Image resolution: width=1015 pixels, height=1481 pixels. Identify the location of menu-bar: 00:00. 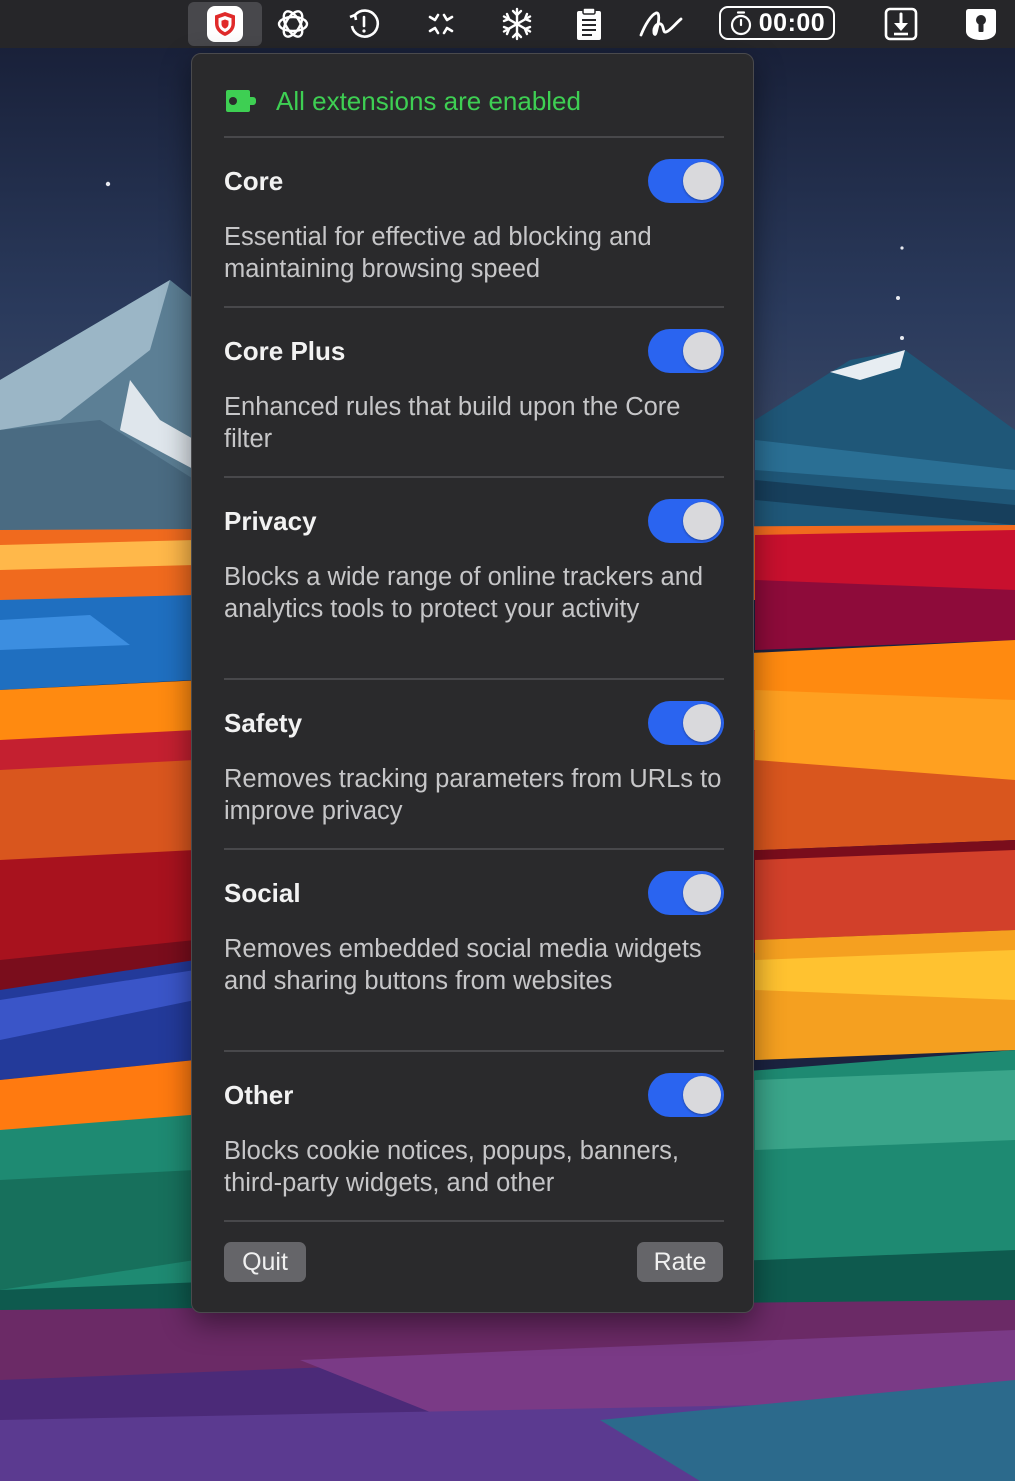
(507, 24).